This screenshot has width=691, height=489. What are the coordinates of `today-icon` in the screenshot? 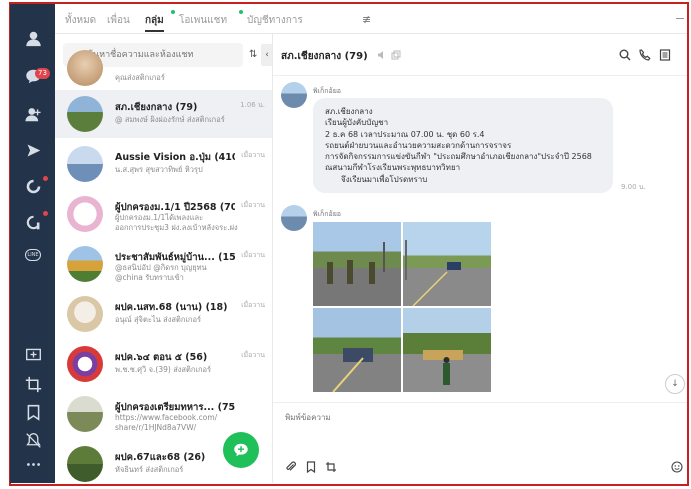 It's located at (33, 186).